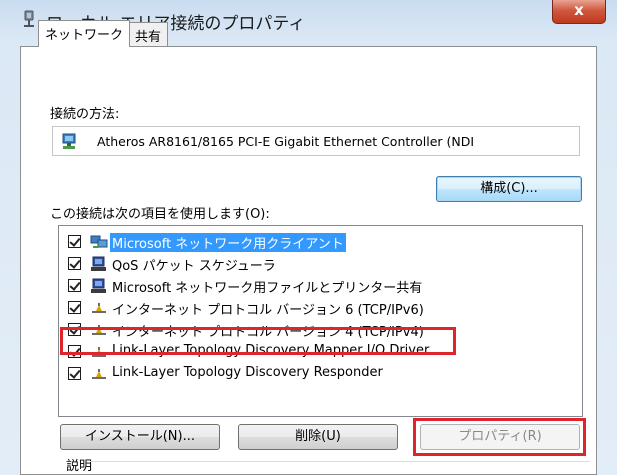  I want to click on list-item-label: Microsoft ネットワーク用ファイルとプリンター共有, so click(267, 288).